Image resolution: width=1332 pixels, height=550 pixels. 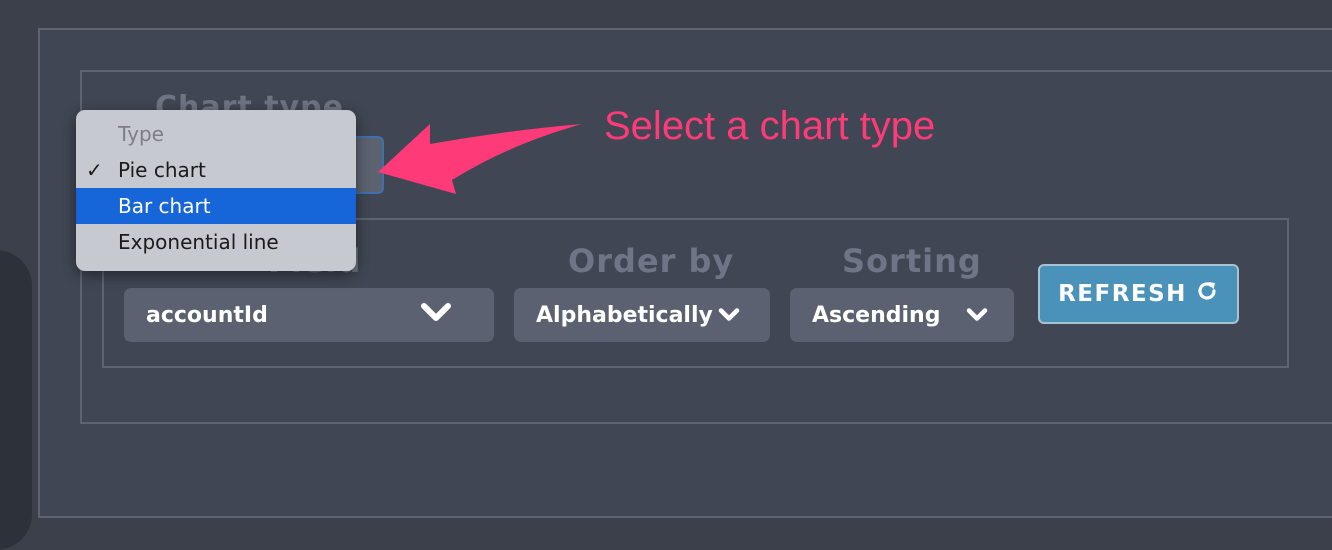 What do you see at coordinates (141, 134) in the screenshot?
I see `menu-header: Type` at bounding box center [141, 134].